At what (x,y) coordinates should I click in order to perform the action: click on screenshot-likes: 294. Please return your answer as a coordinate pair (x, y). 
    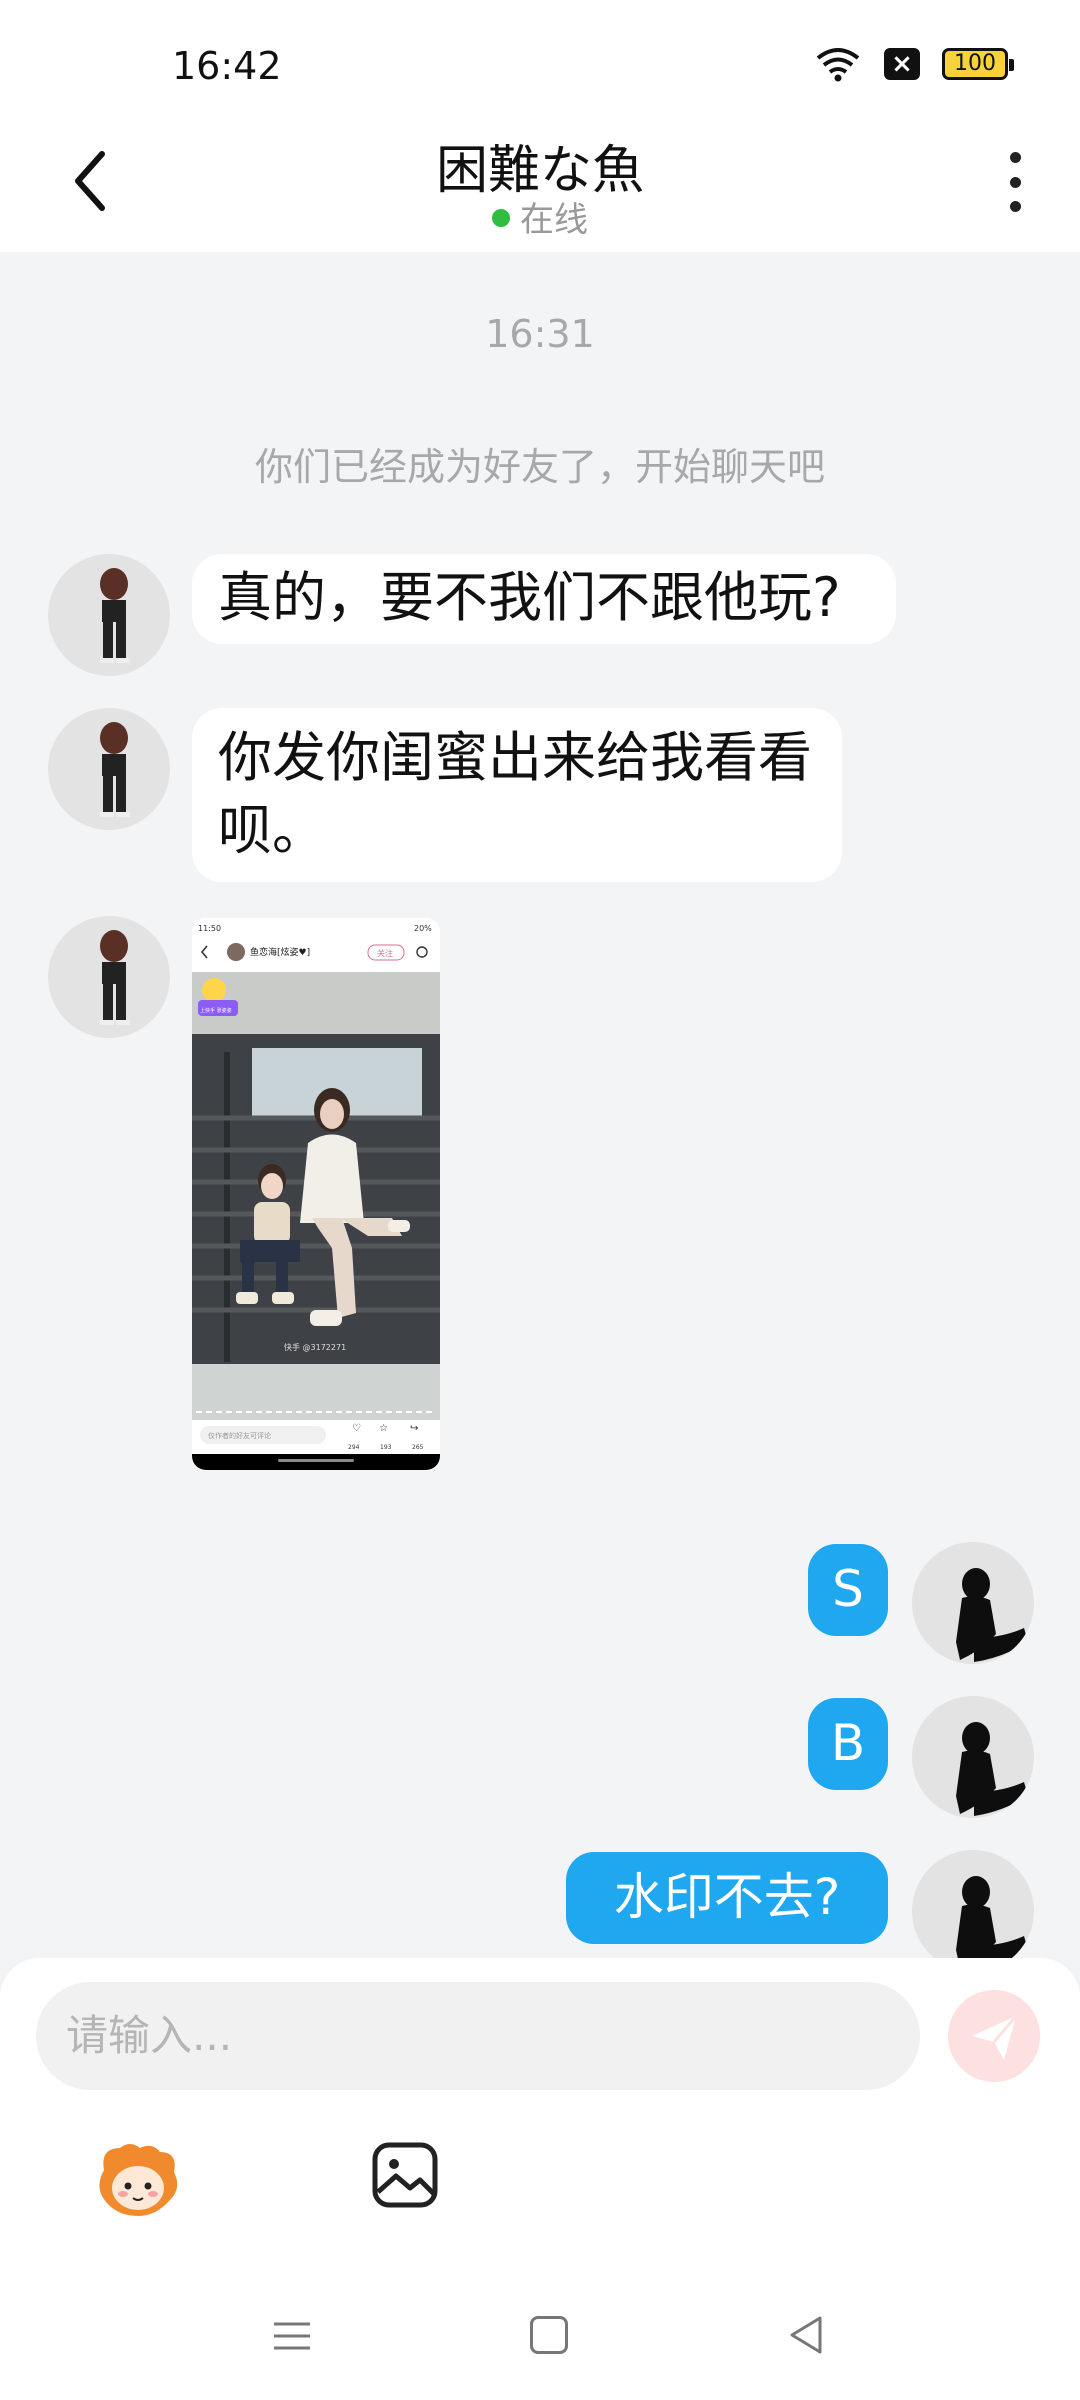
    Looking at the image, I should click on (354, 1447).